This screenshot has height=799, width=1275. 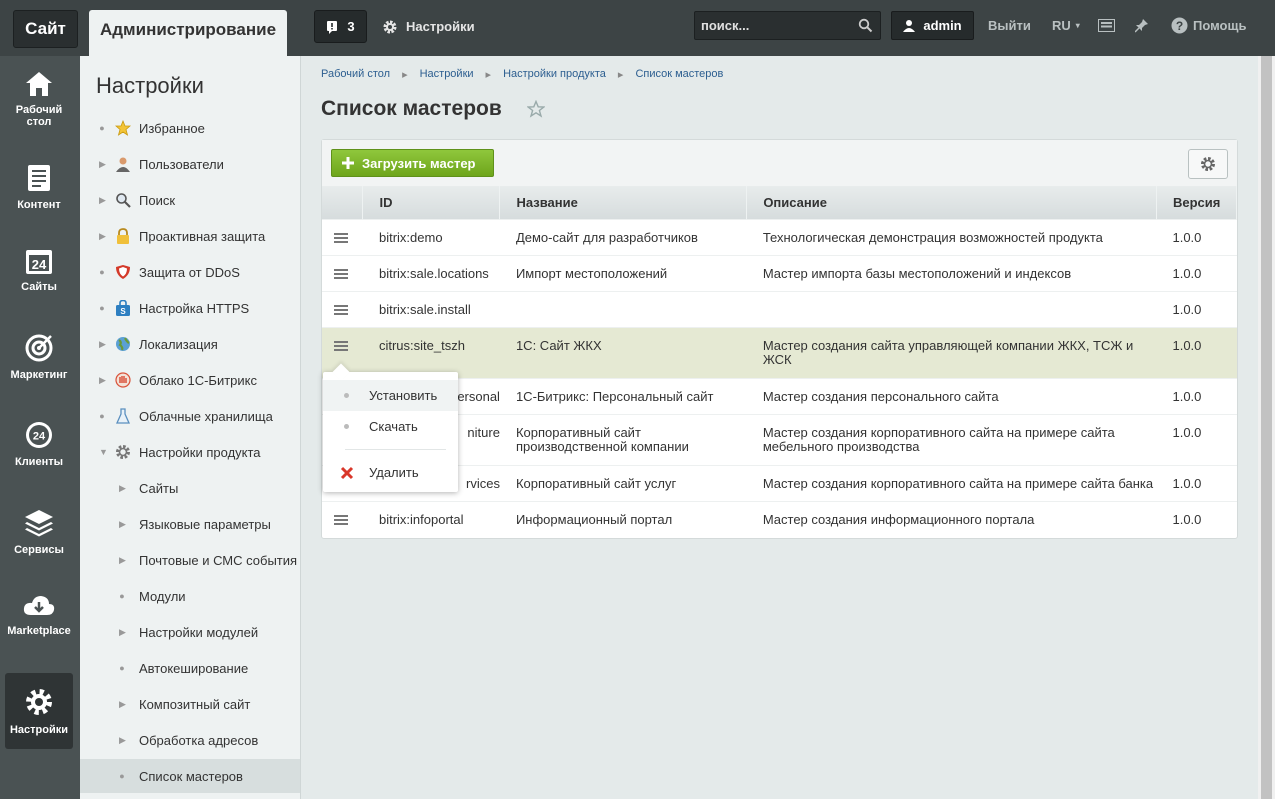 I want to click on menu-item-favorites: ● Избранное, so click(x=190, y=128).